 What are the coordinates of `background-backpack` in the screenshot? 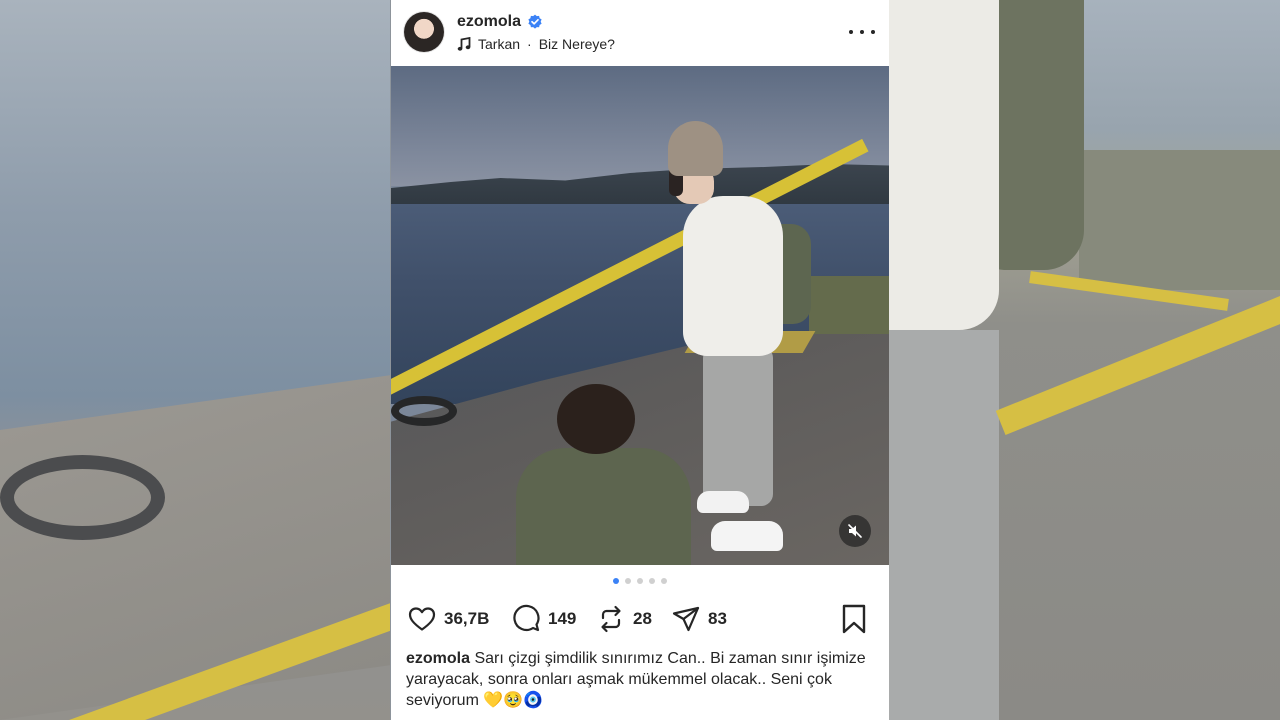 It's located at (1034, 135).